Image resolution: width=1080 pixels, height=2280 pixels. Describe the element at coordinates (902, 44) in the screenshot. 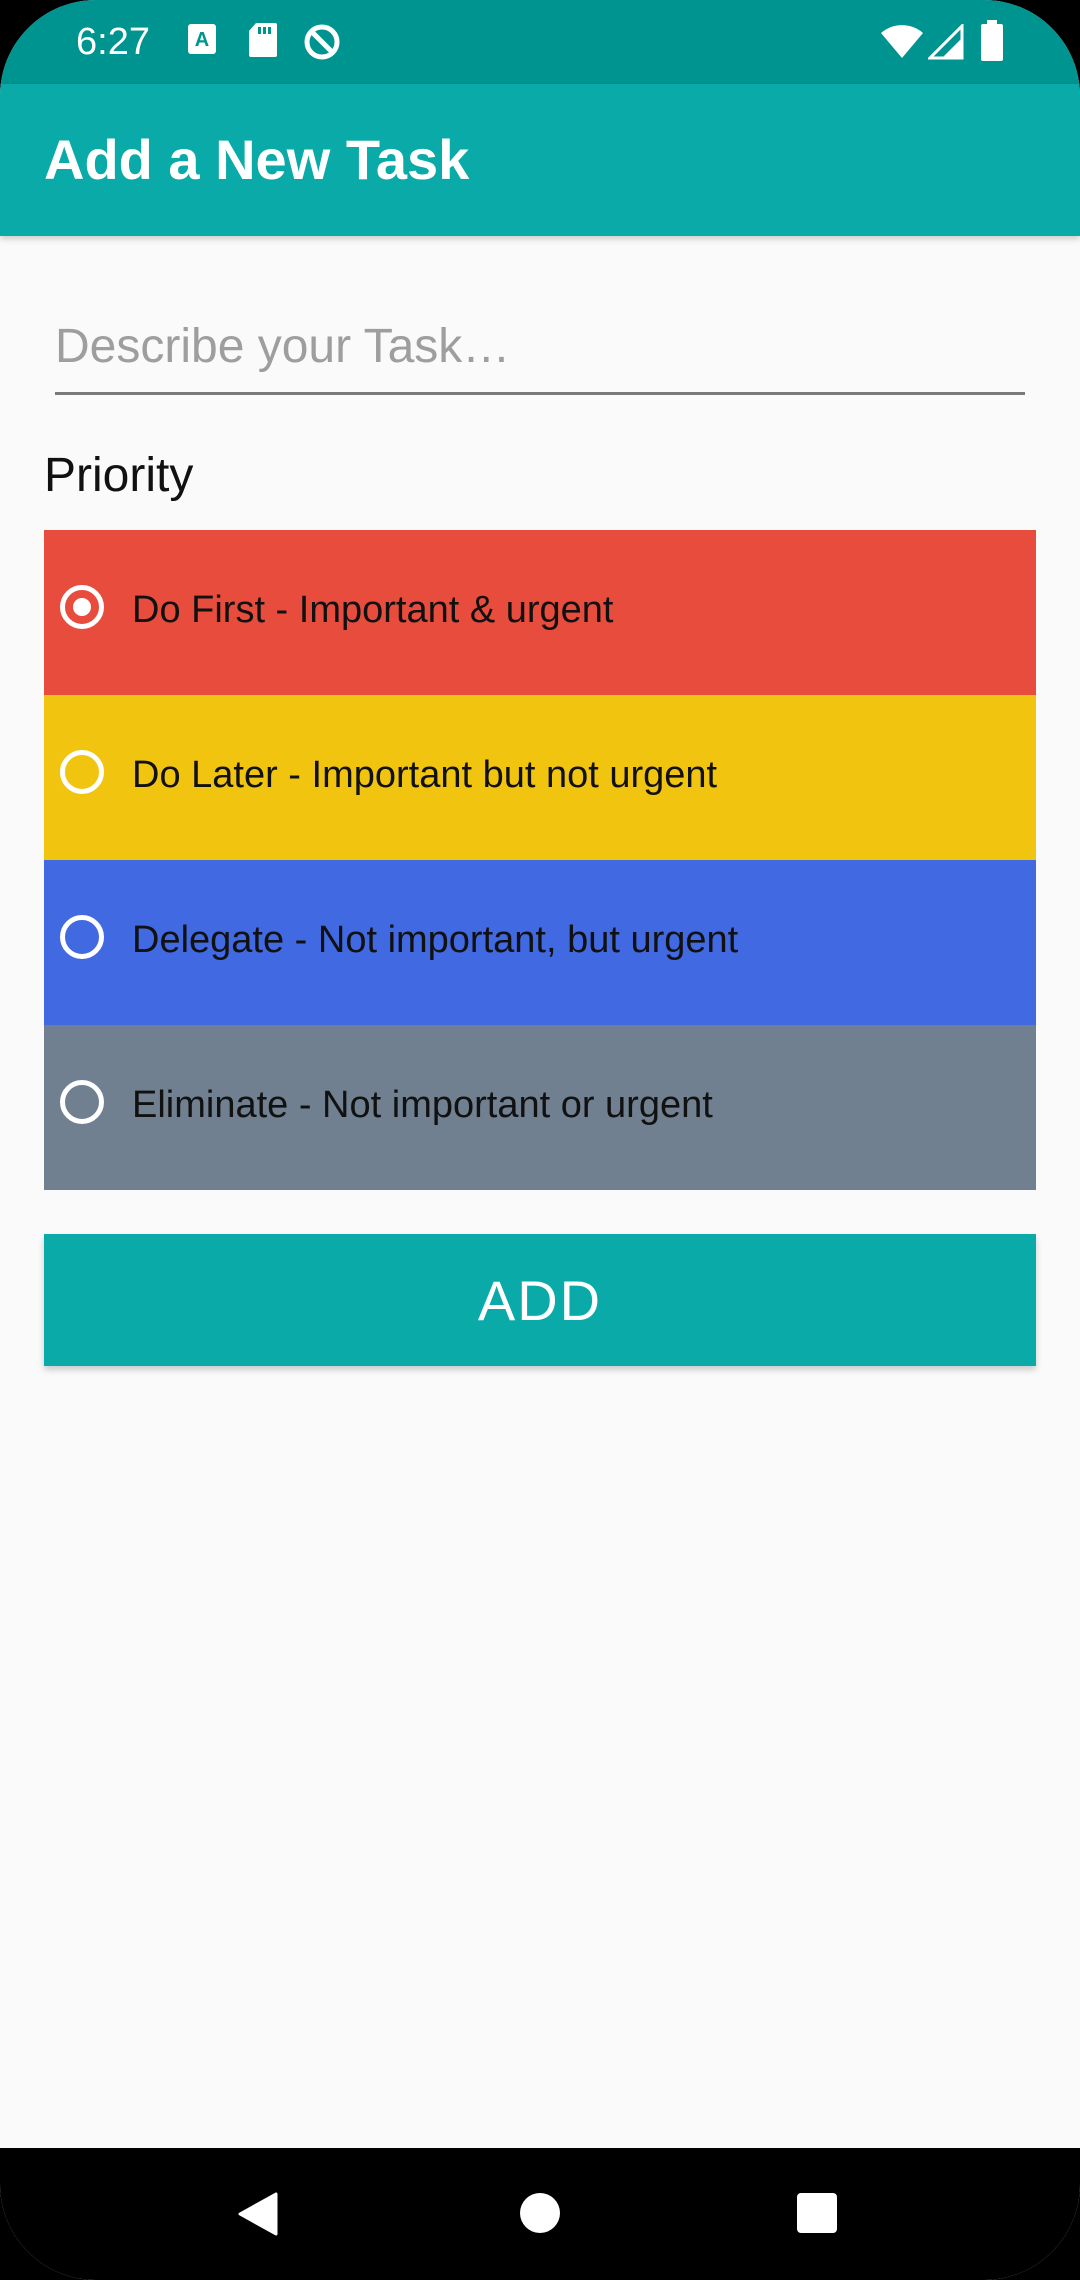

I see `wifi-icon` at that location.